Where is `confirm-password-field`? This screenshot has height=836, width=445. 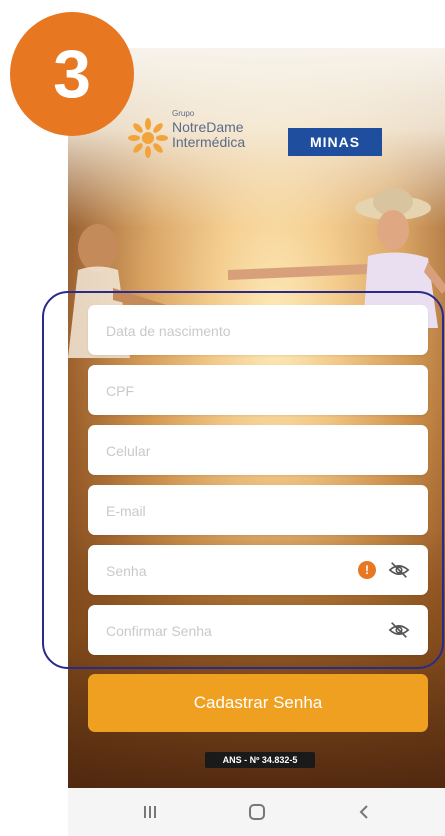
confirm-password-field is located at coordinates (258, 631).